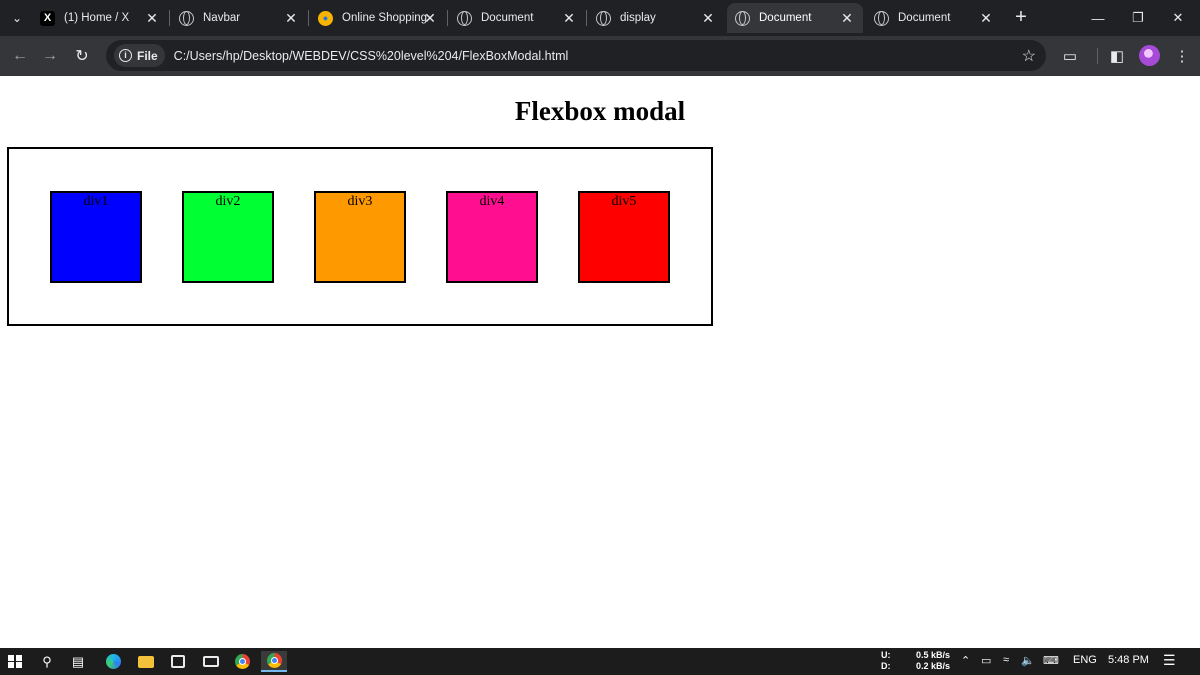 This screenshot has width=1200, height=675. What do you see at coordinates (50, 56) in the screenshot?
I see `forward-button: →` at bounding box center [50, 56].